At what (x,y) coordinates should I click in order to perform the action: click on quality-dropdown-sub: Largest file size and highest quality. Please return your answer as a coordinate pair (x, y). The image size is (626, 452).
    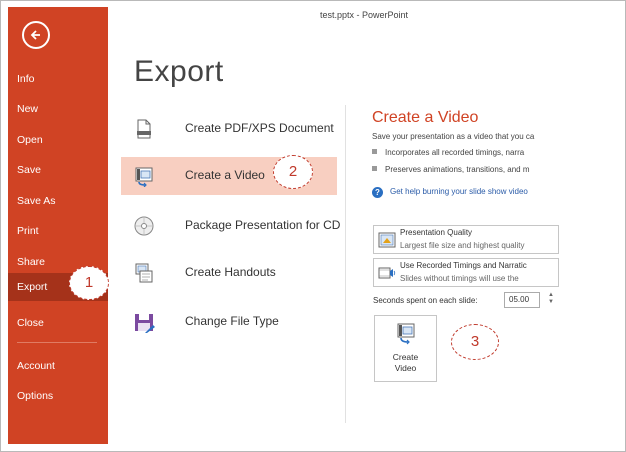
    Looking at the image, I should click on (462, 245).